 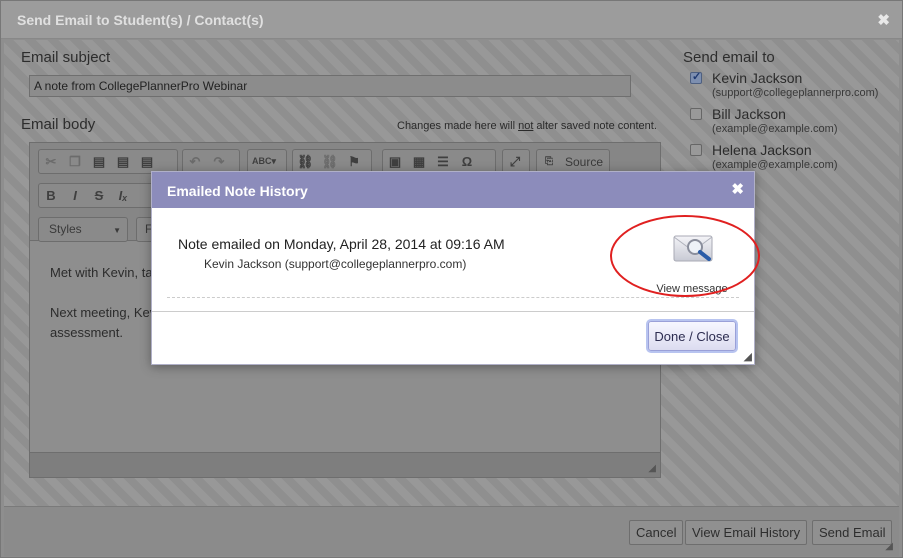 What do you see at coordinates (458, 126) in the screenshot?
I see `body-note-before: Changes made here will` at bounding box center [458, 126].